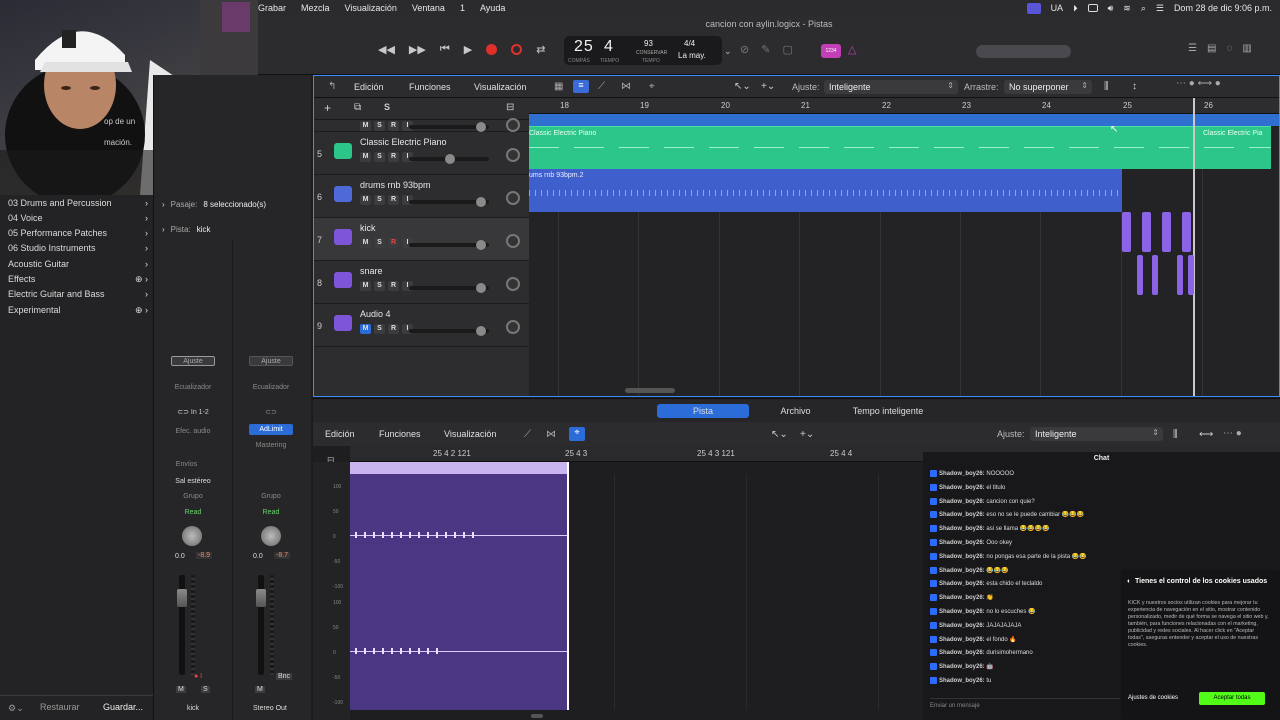  Describe the element at coordinates (60, 707) in the screenshot. I see `restore-button: Restaurar` at that location.